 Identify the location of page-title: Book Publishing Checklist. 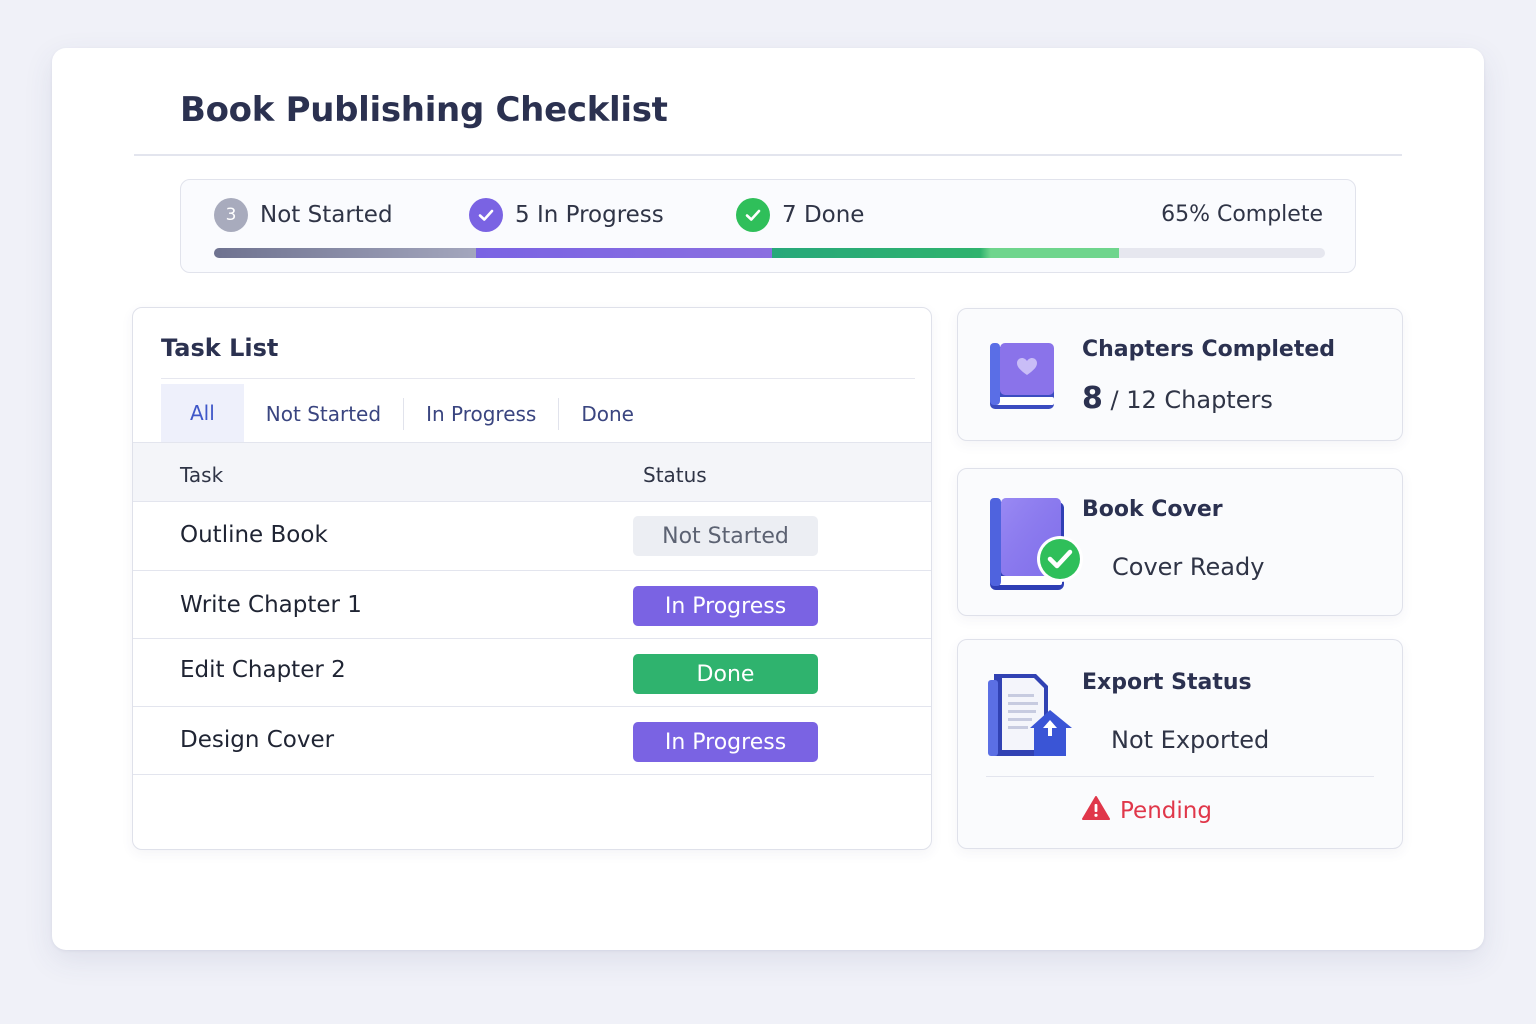
(424, 110).